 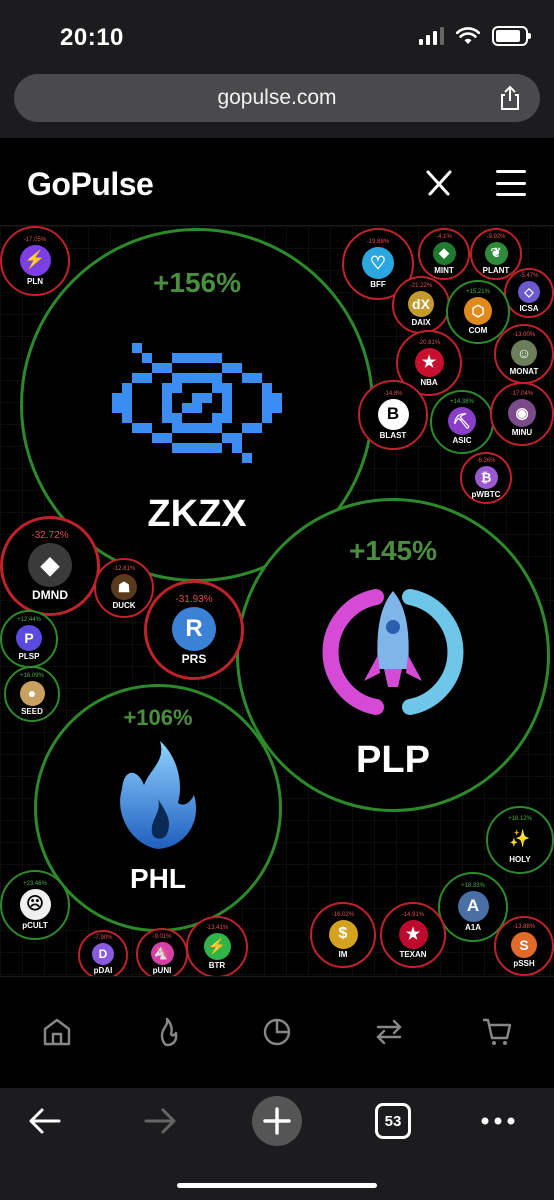 I want to click on bubble-blast: -14.8% B BLAST, so click(x=393, y=415).